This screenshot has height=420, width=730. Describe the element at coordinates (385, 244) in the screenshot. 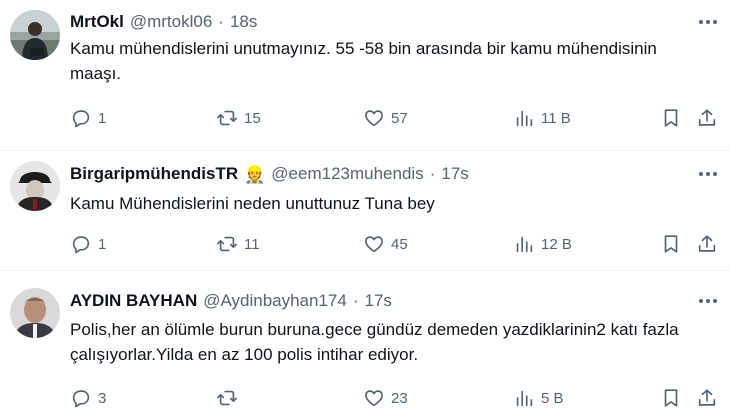

I see `like-button: 45` at that location.